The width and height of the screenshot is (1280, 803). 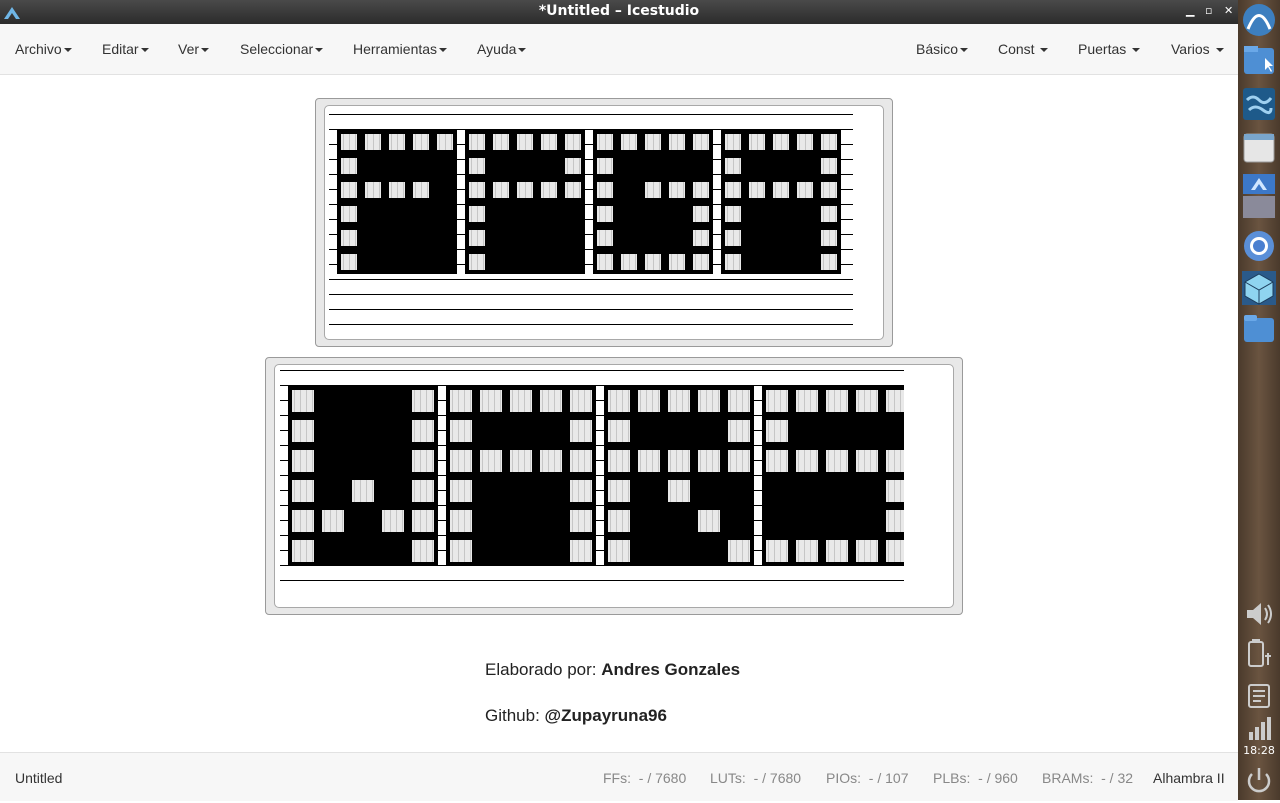 I want to click on menu-label: Puertas, so click(x=1102, y=49).